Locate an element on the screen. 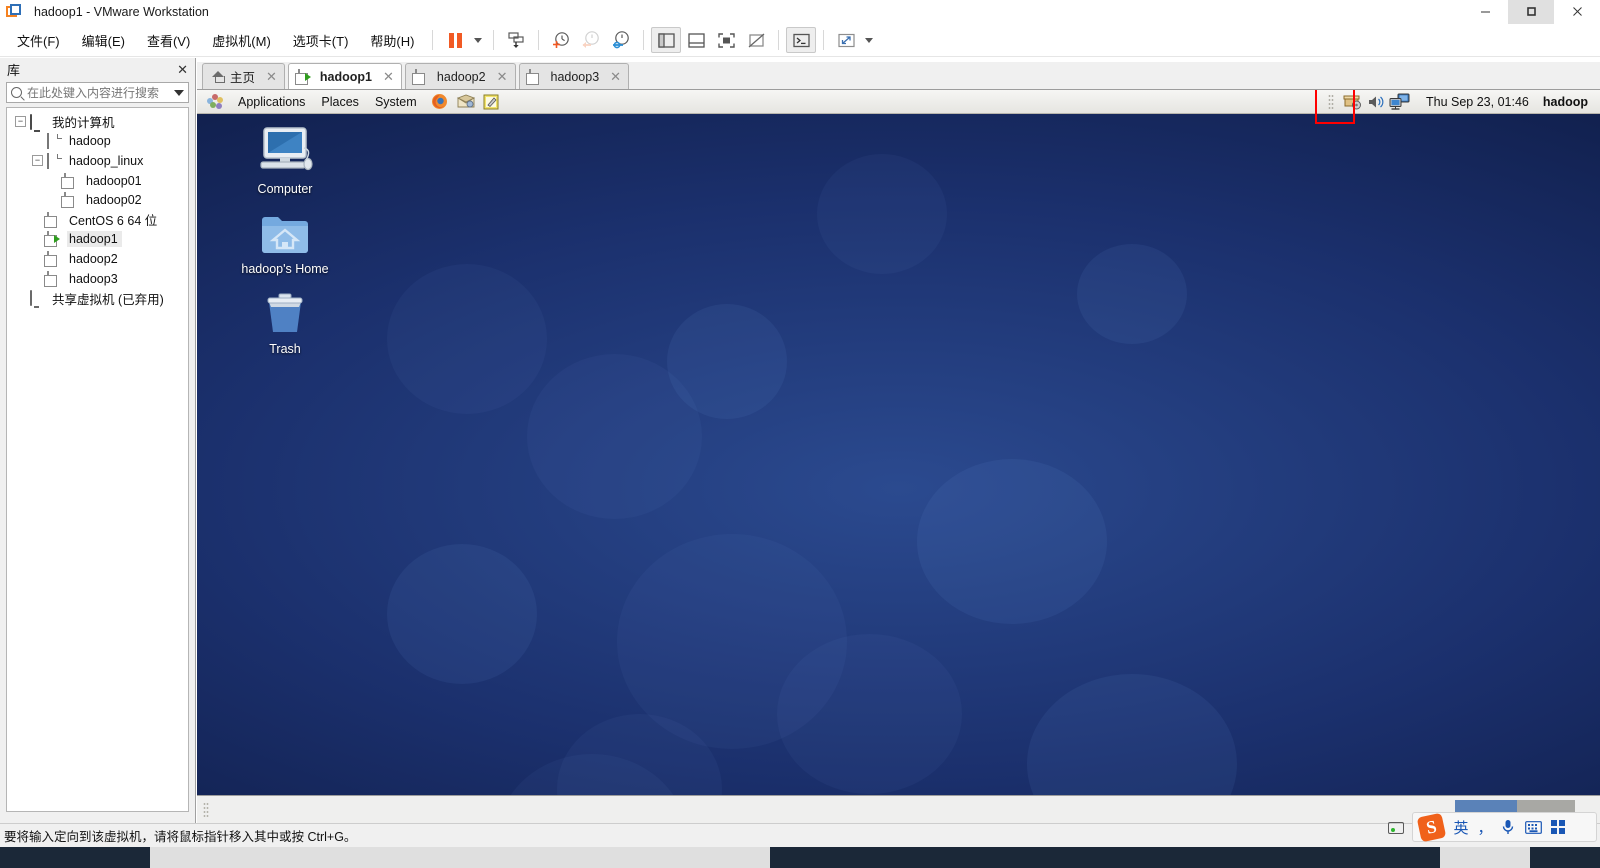  stretch-button is located at coordinates (846, 40).